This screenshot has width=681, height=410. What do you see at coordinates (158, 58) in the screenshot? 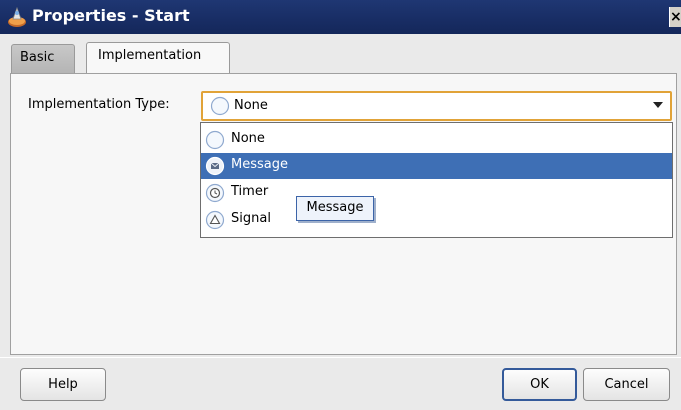
I see `tab-implementation: Implementation` at bounding box center [158, 58].